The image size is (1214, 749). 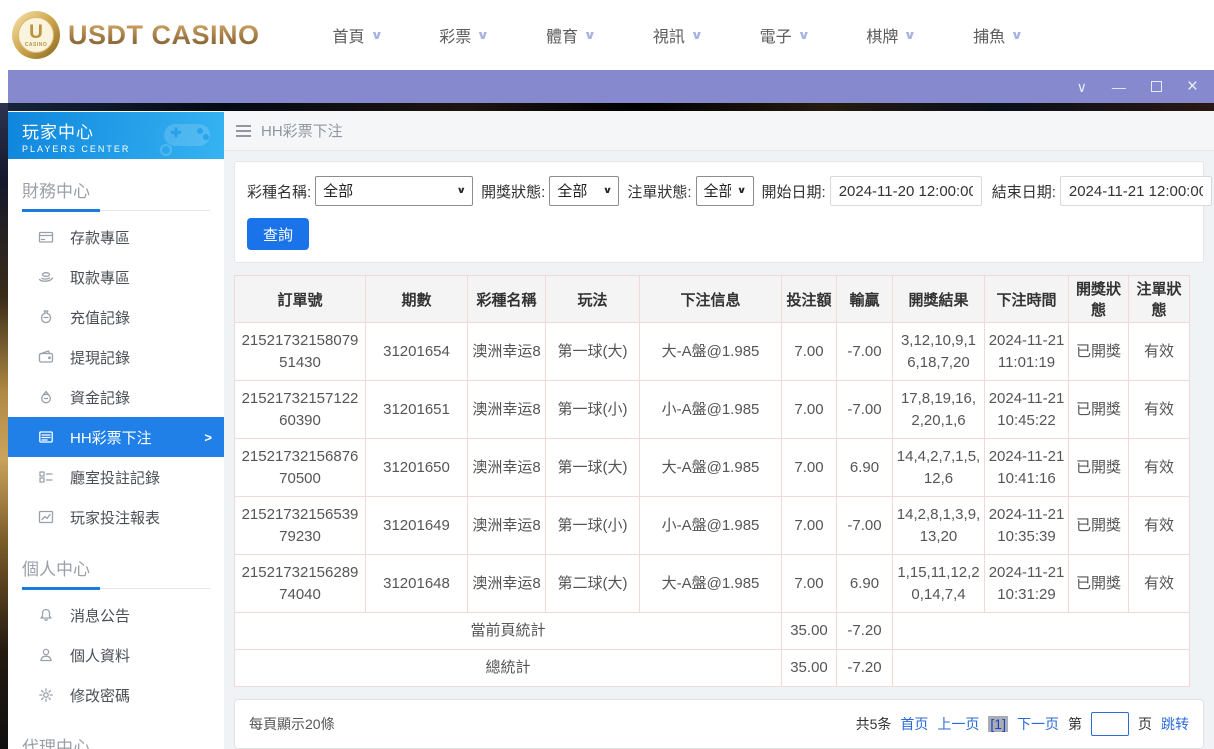 What do you see at coordinates (784, 35) in the screenshot?
I see `nav-item-5: 電子 ∨` at bounding box center [784, 35].